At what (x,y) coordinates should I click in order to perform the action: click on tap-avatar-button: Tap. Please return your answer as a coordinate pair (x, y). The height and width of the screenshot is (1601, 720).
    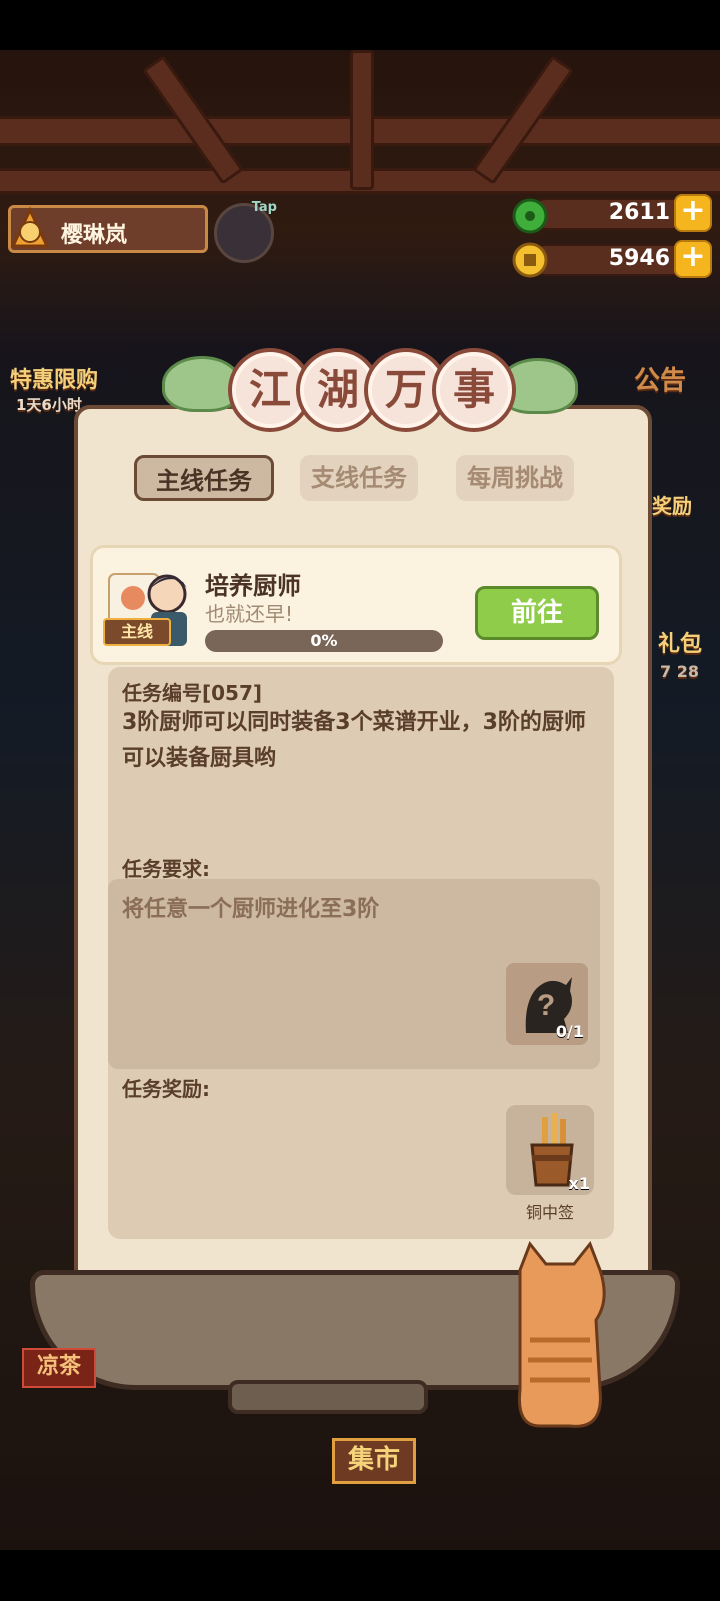
    Looking at the image, I should click on (245, 231).